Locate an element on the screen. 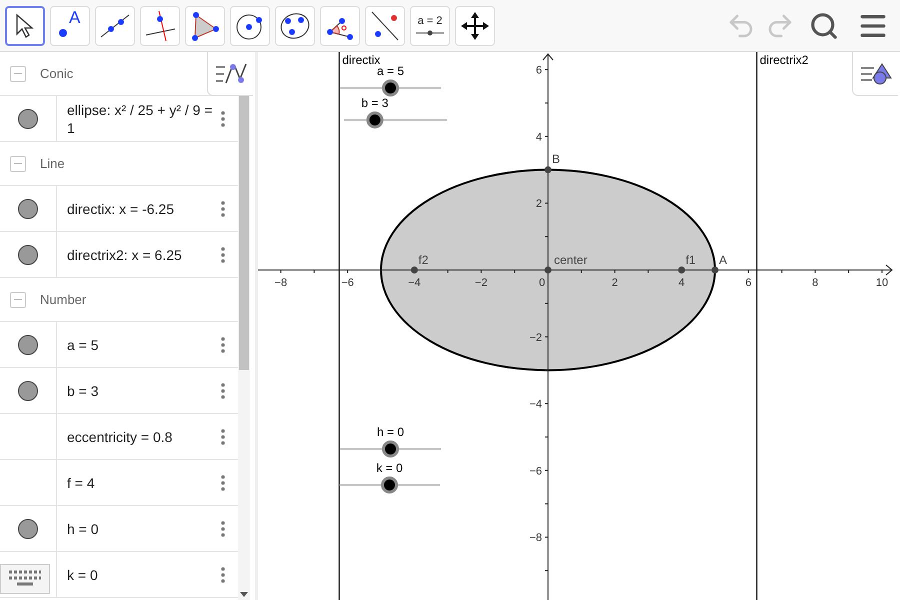 This screenshot has width=900, height=600. axis-label: 8 is located at coordinates (815, 283).